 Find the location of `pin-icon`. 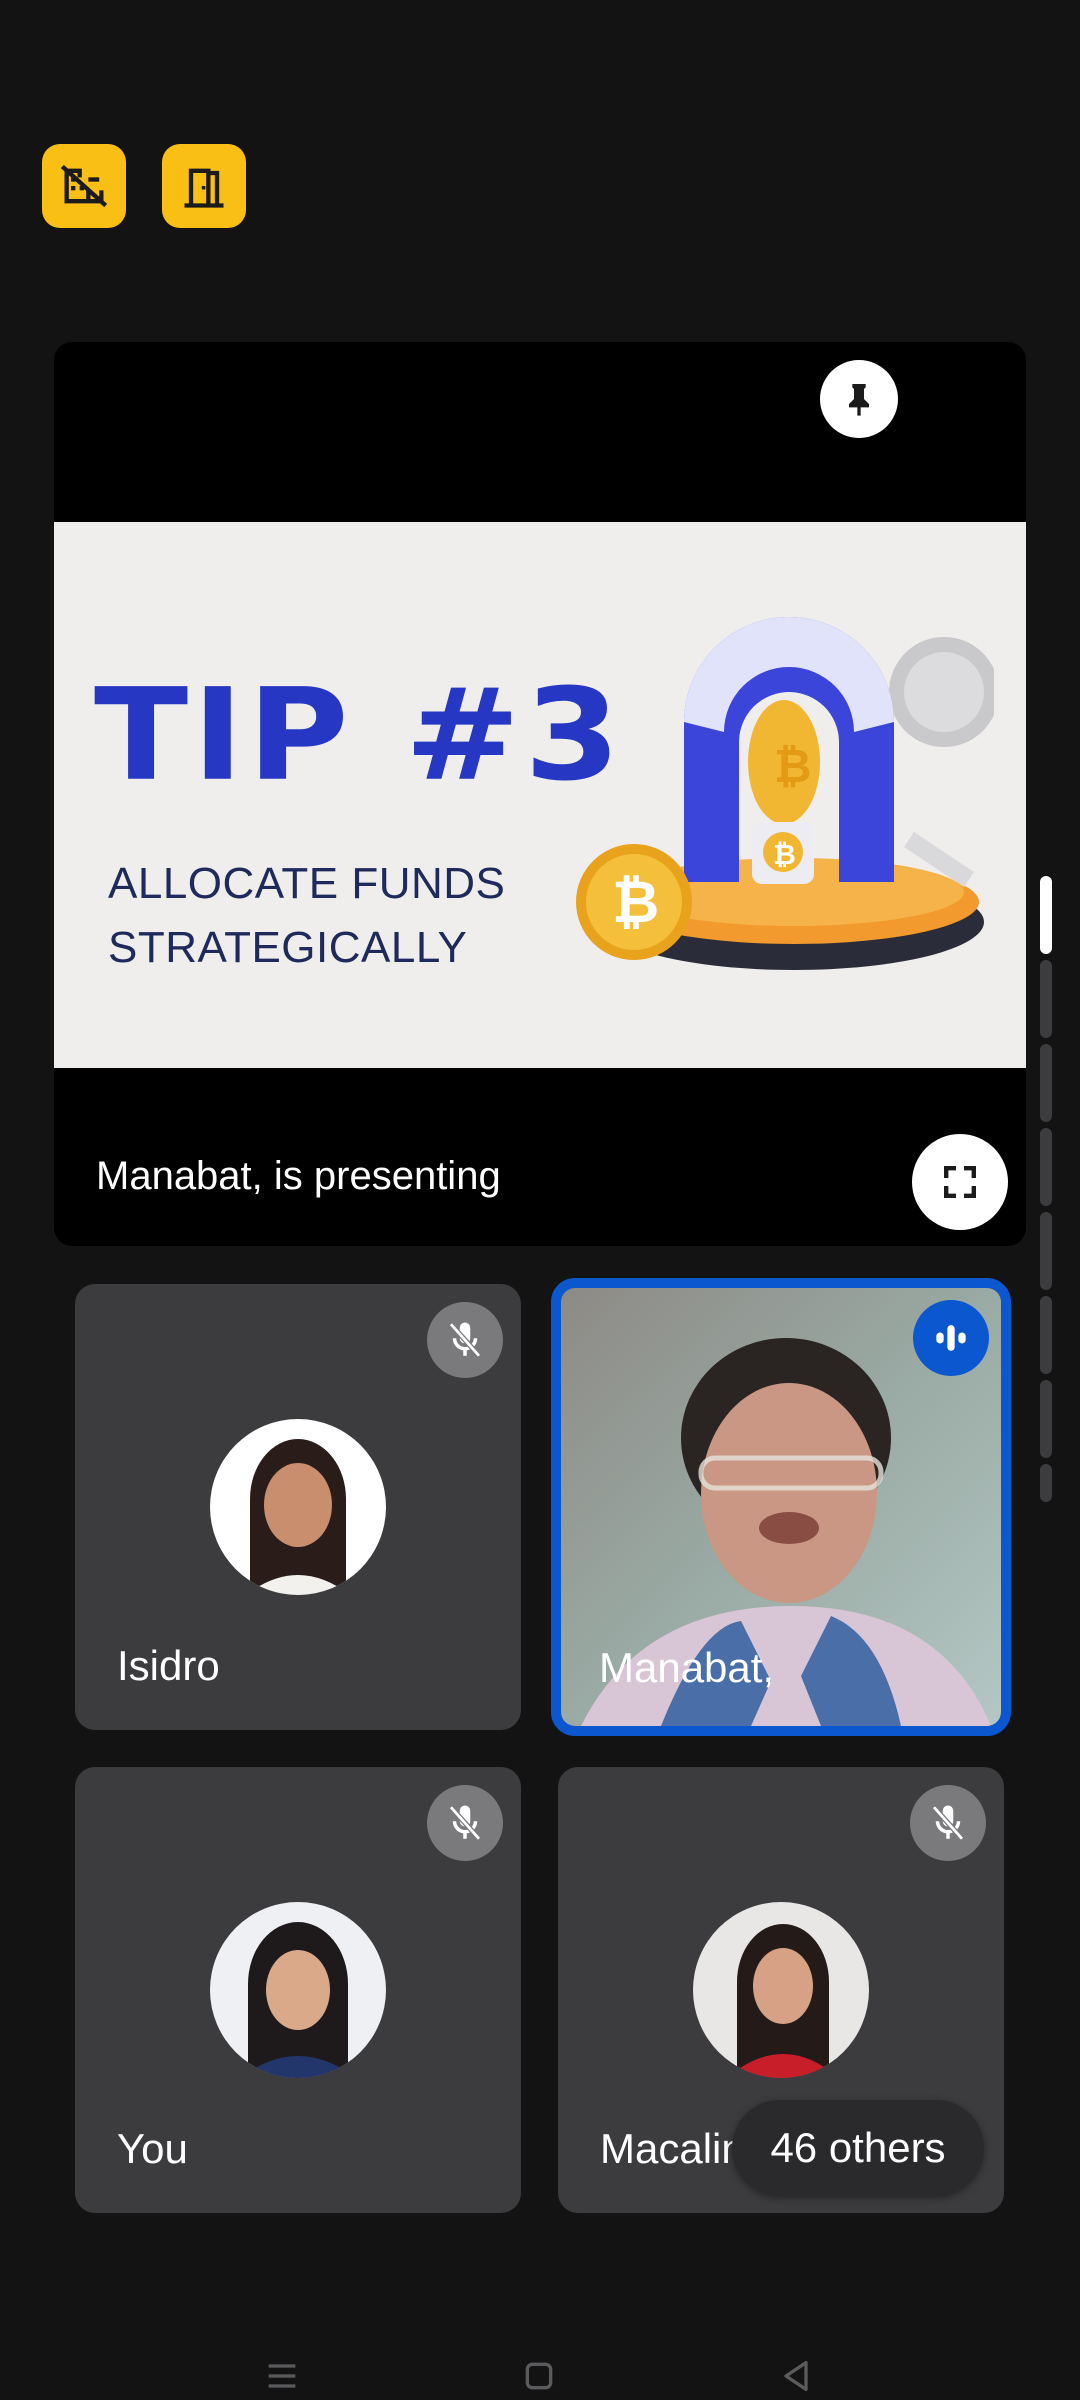

pin-icon is located at coordinates (859, 400).